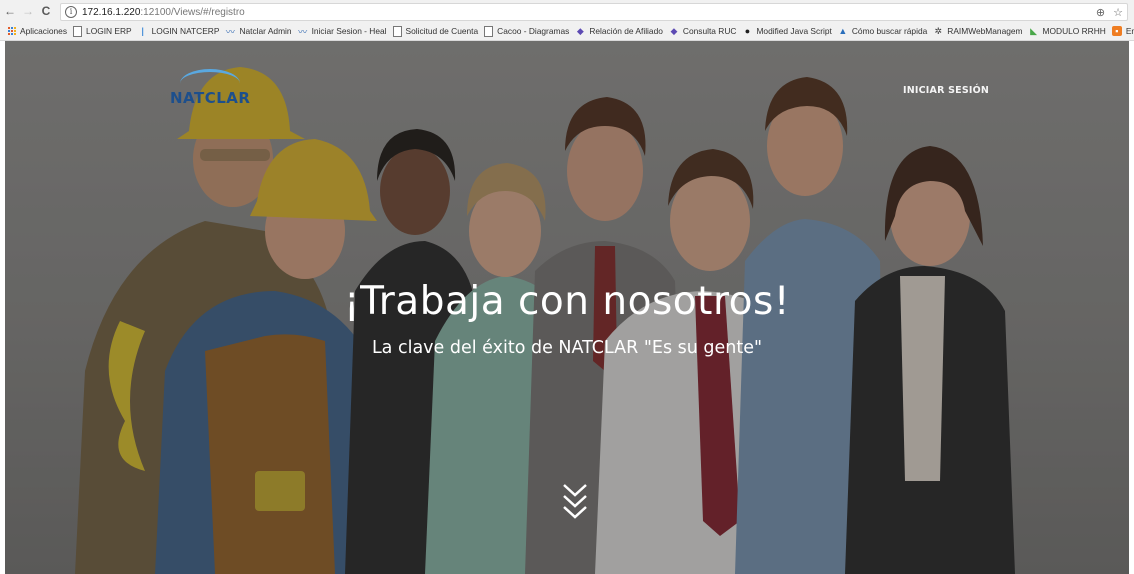 The width and height of the screenshot is (1134, 574). Describe the element at coordinates (1118, 12) in the screenshot. I see `bookmark-star-icon: ☆` at that location.